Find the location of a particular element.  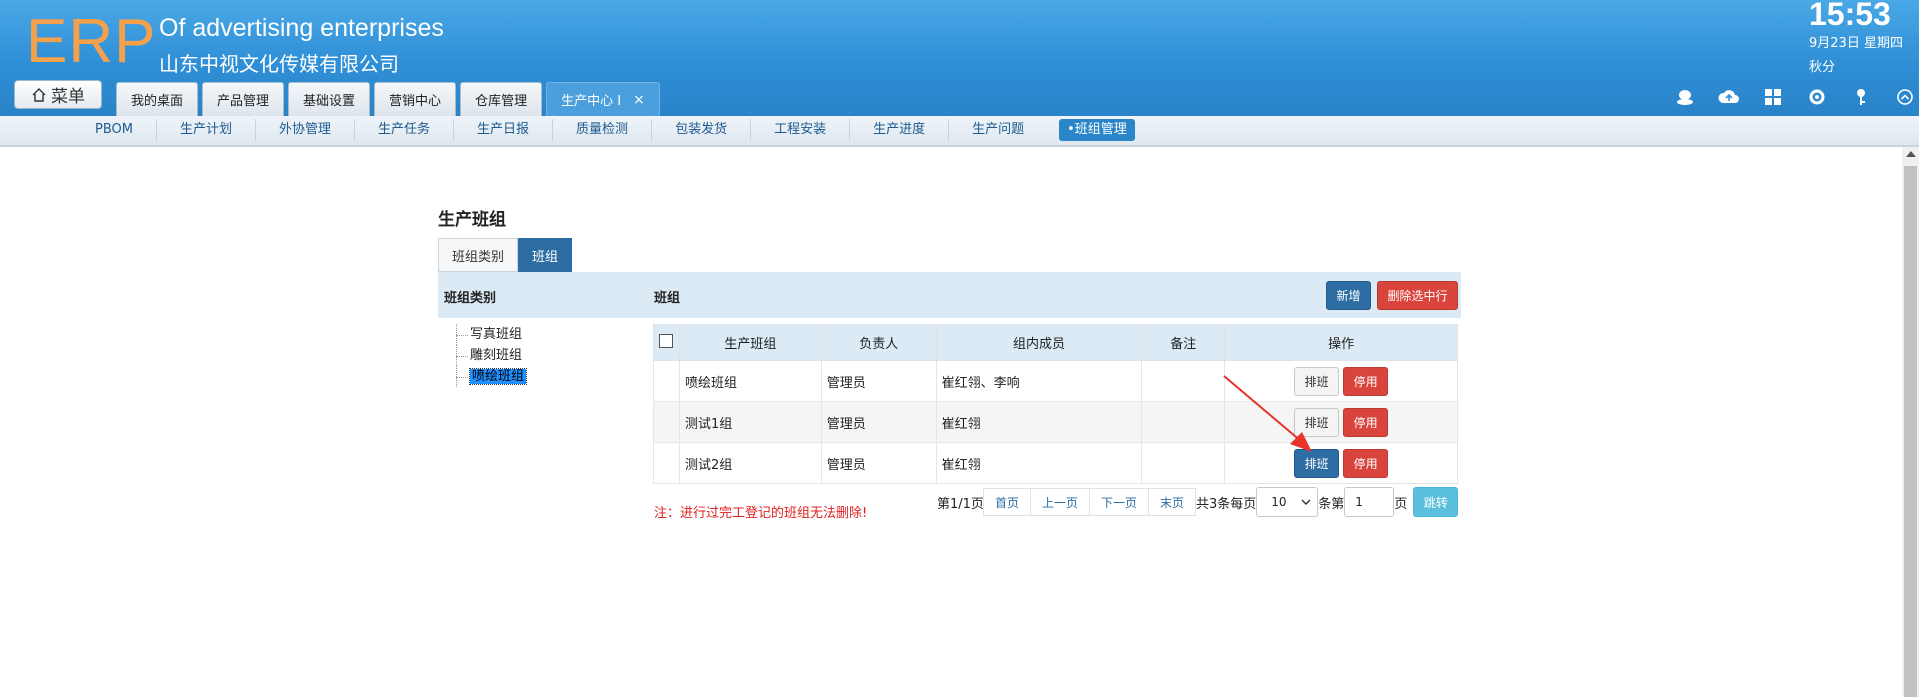

annotation-arrow-icon is located at coordinates (1267, 413).